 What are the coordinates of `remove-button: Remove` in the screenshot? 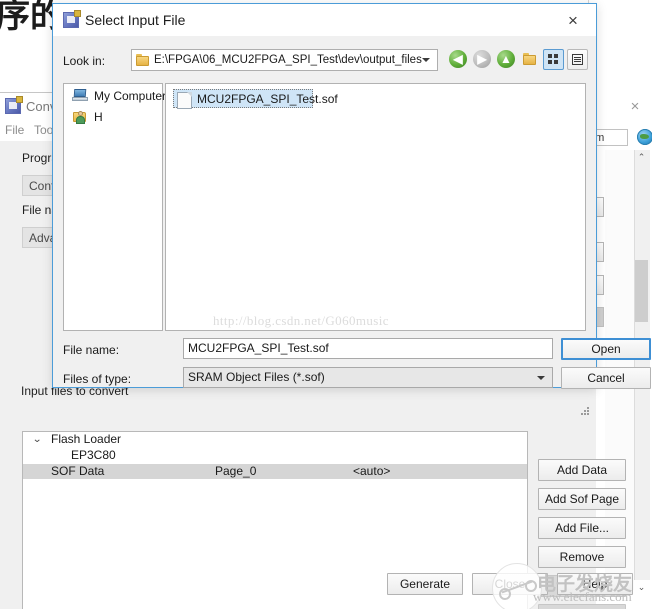 It's located at (582, 557).